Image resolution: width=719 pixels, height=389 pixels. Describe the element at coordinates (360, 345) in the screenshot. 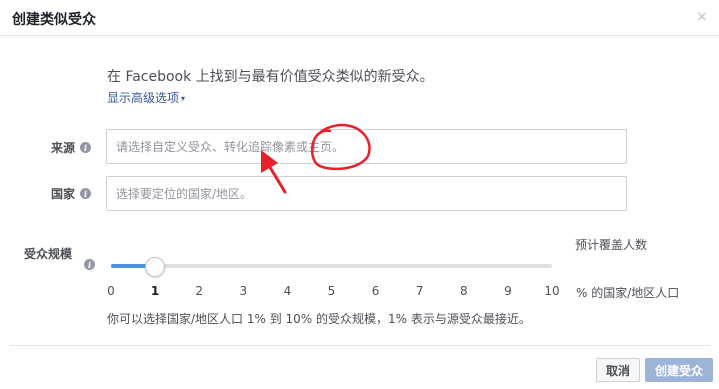

I see `footer-divider` at that location.